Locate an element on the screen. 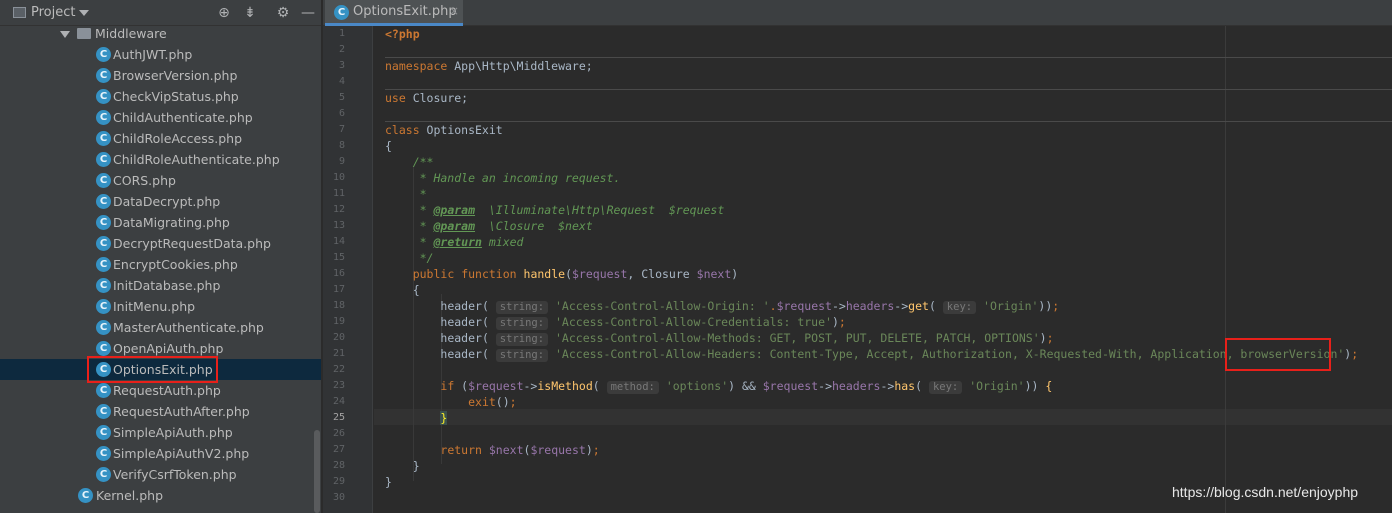  right-margin-guide is located at coordinates (1225, 269).